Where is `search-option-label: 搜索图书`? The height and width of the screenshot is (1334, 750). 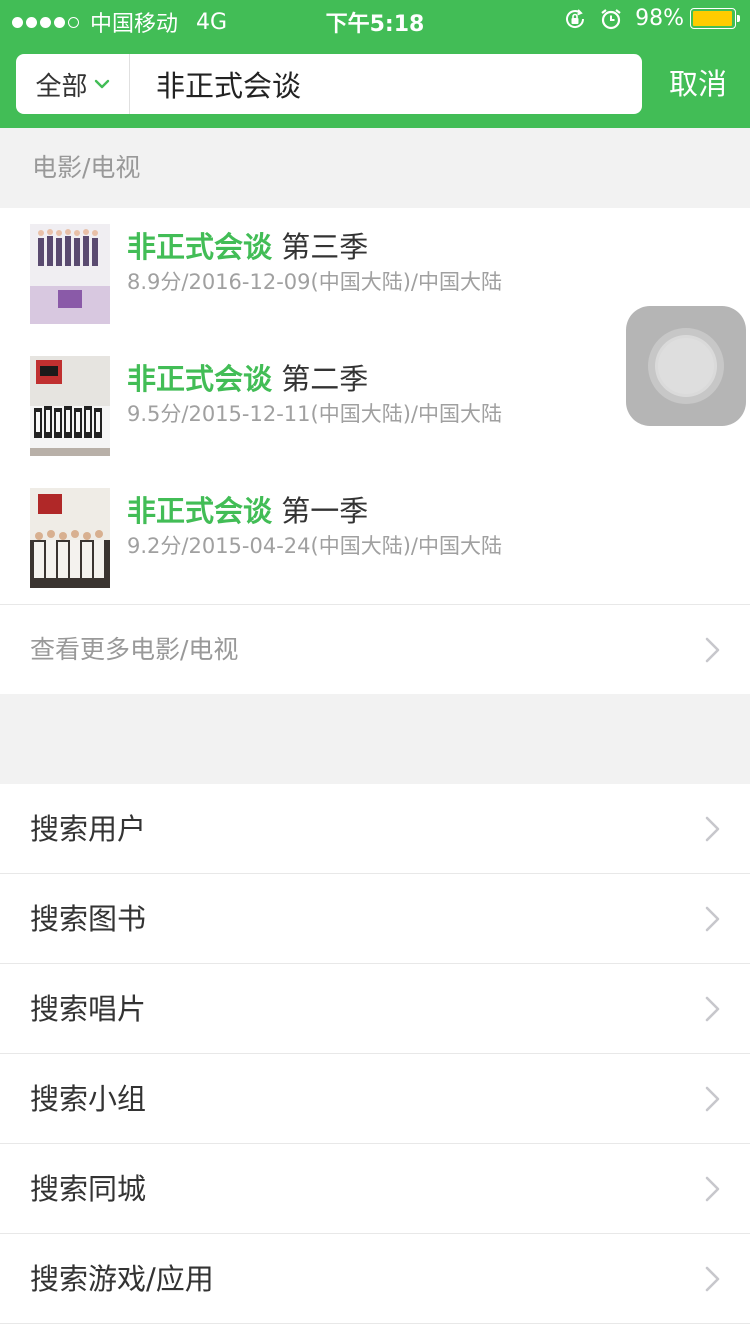
search-option-label: 搜索图书 is located at coordinates (88, 919).